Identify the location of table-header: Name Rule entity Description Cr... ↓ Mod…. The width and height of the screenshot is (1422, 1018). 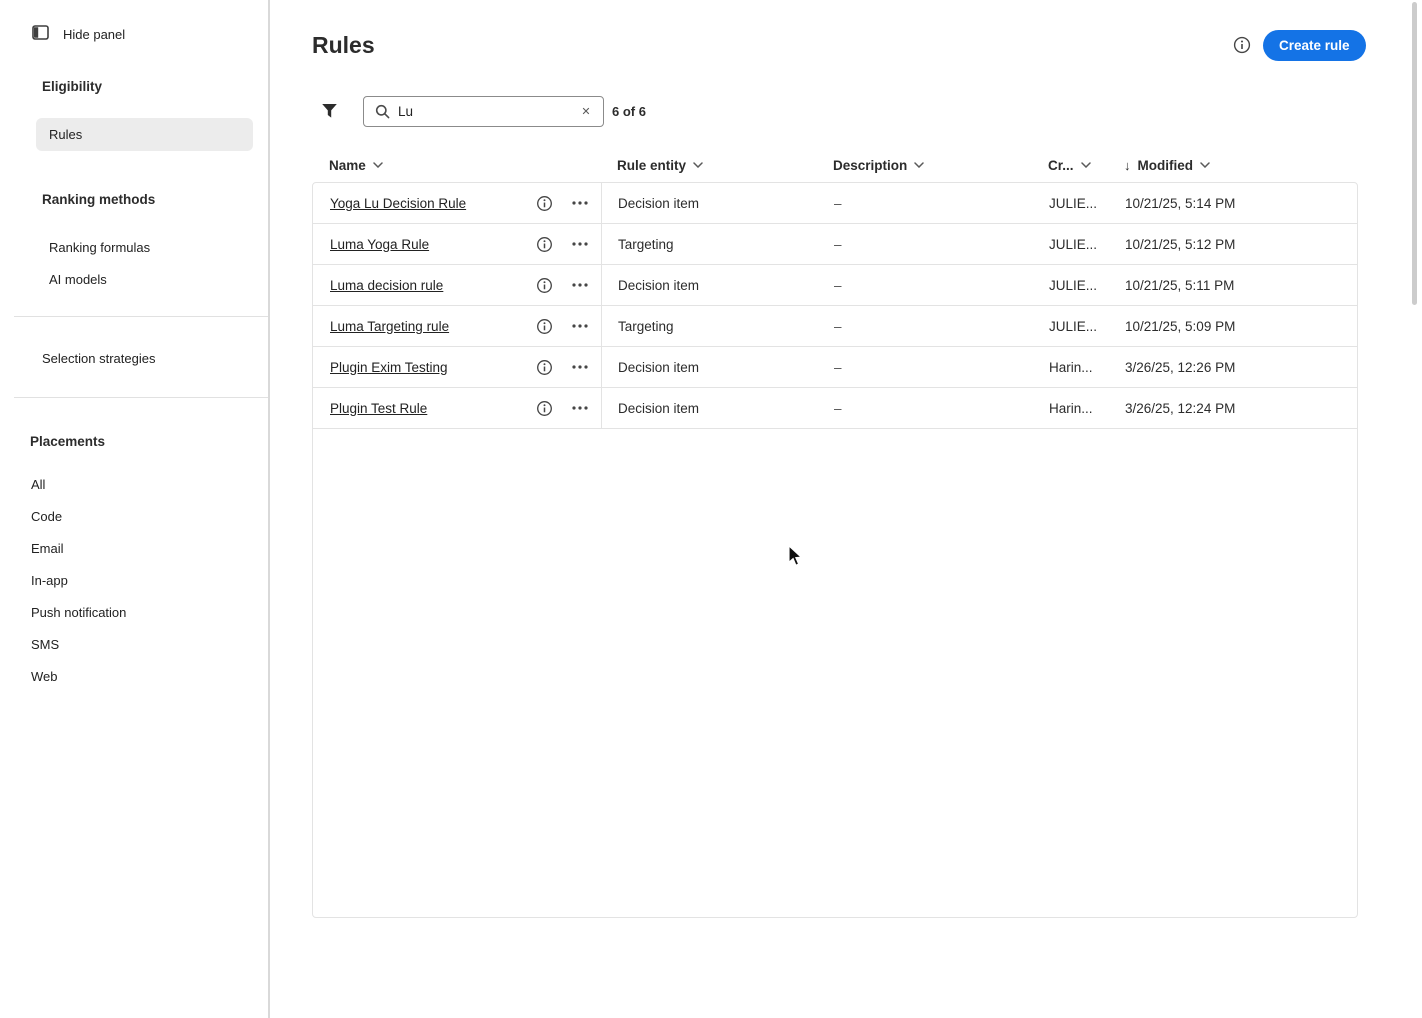
(835, 165).